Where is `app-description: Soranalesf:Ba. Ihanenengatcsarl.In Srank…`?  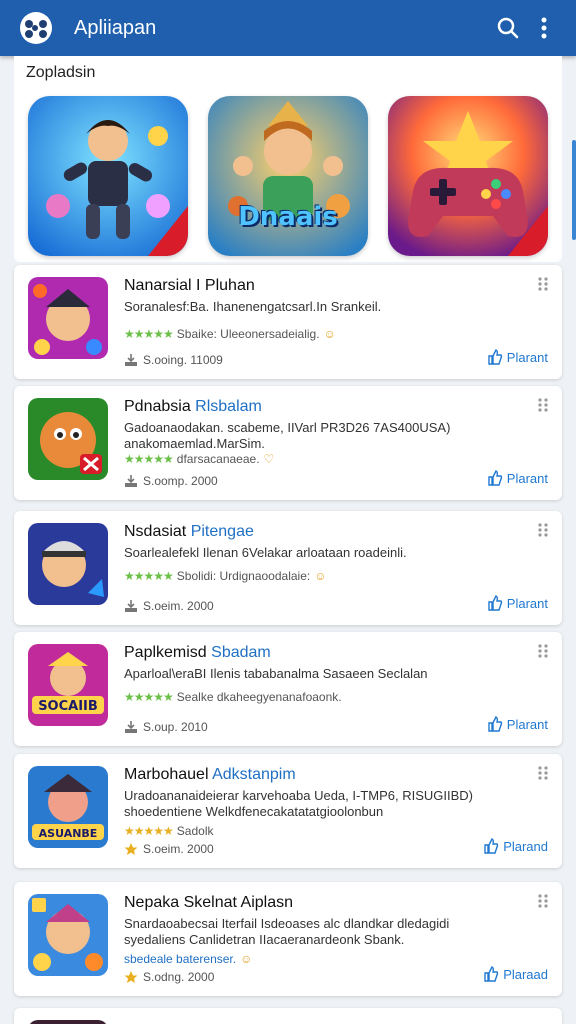 app-description: Soranalesf:Ba. Ihanenengatcsarl.In Srank… is located at coordinates (253, 306).